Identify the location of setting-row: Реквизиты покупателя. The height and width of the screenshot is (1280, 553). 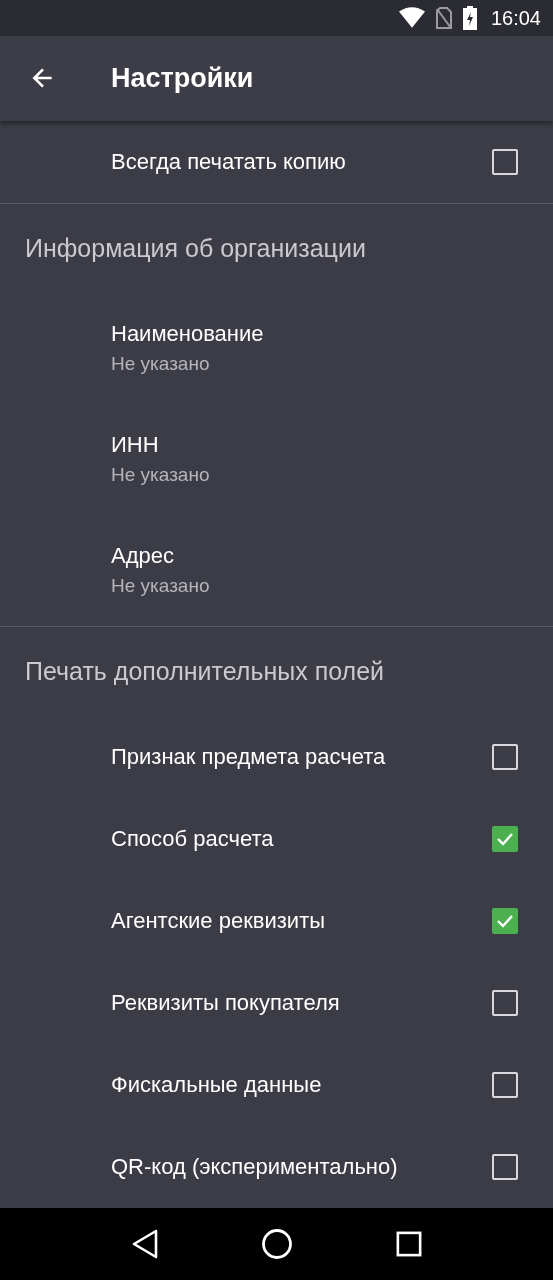
(276, 1002).